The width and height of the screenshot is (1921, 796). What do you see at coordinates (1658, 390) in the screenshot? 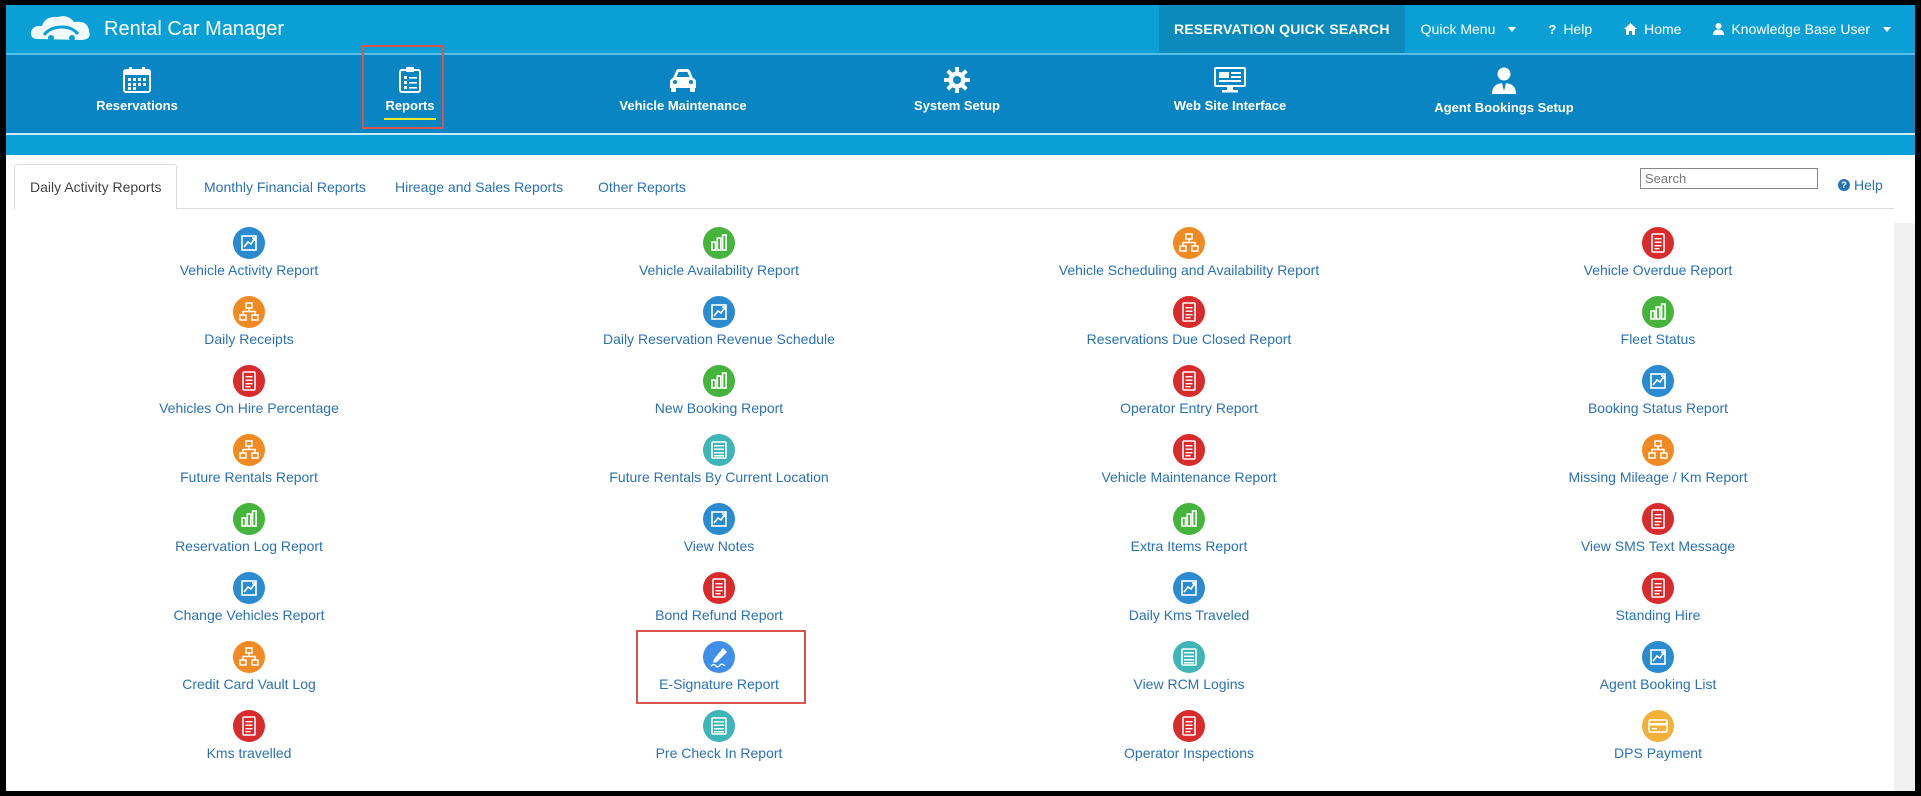
I see `report-link-booking-status-report: Booking Status Report` at bounding box center [1658, 390].